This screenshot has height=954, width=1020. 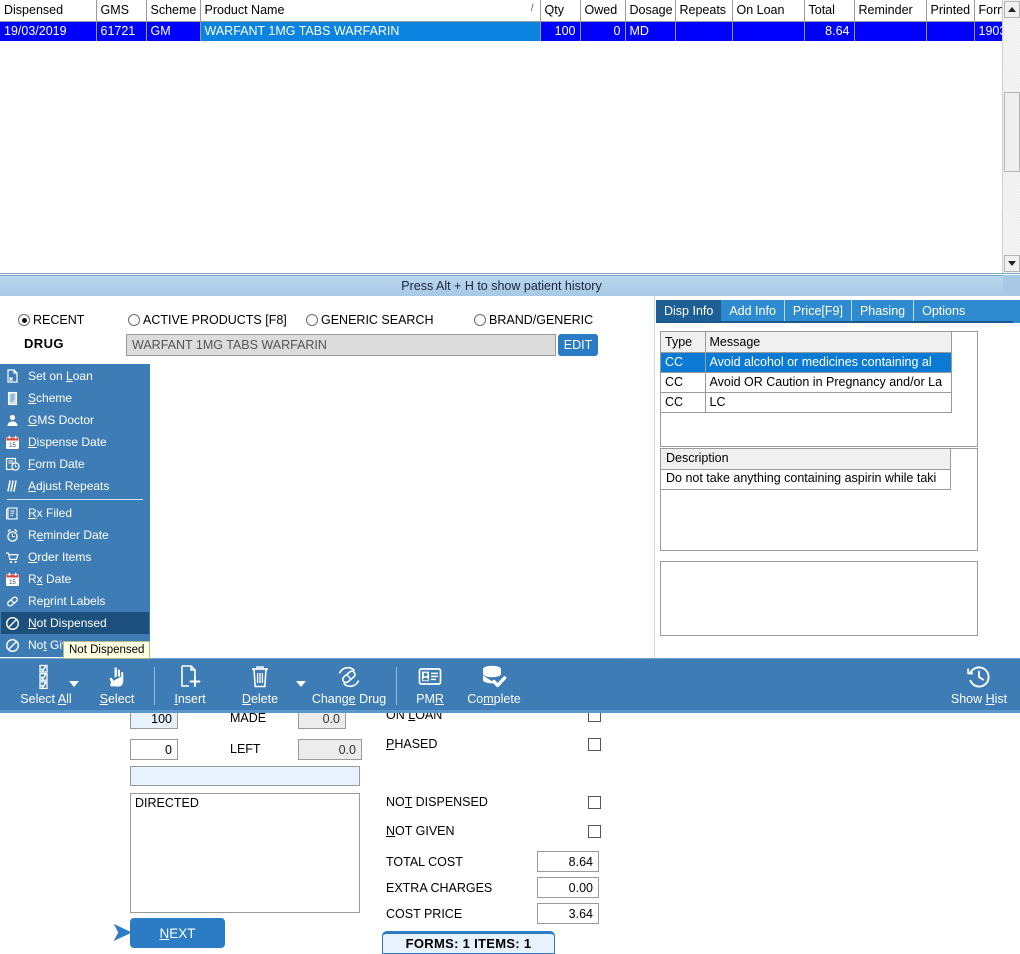 I want to click on toolbar-insert-button: Insert, so click(x=190, y=686).